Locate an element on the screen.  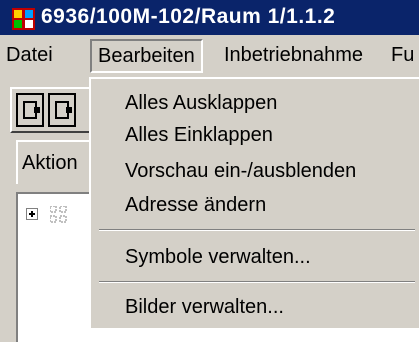
menu-bearbeiten: Bearbeiten is located at coordinates (146, 56).